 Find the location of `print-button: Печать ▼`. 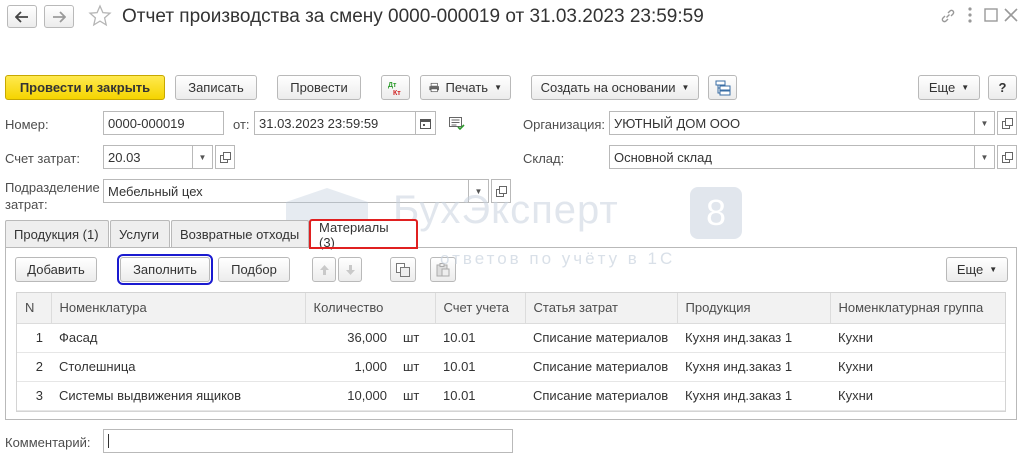

print-button: Печать ▼ is located at coordinates (465, 87).